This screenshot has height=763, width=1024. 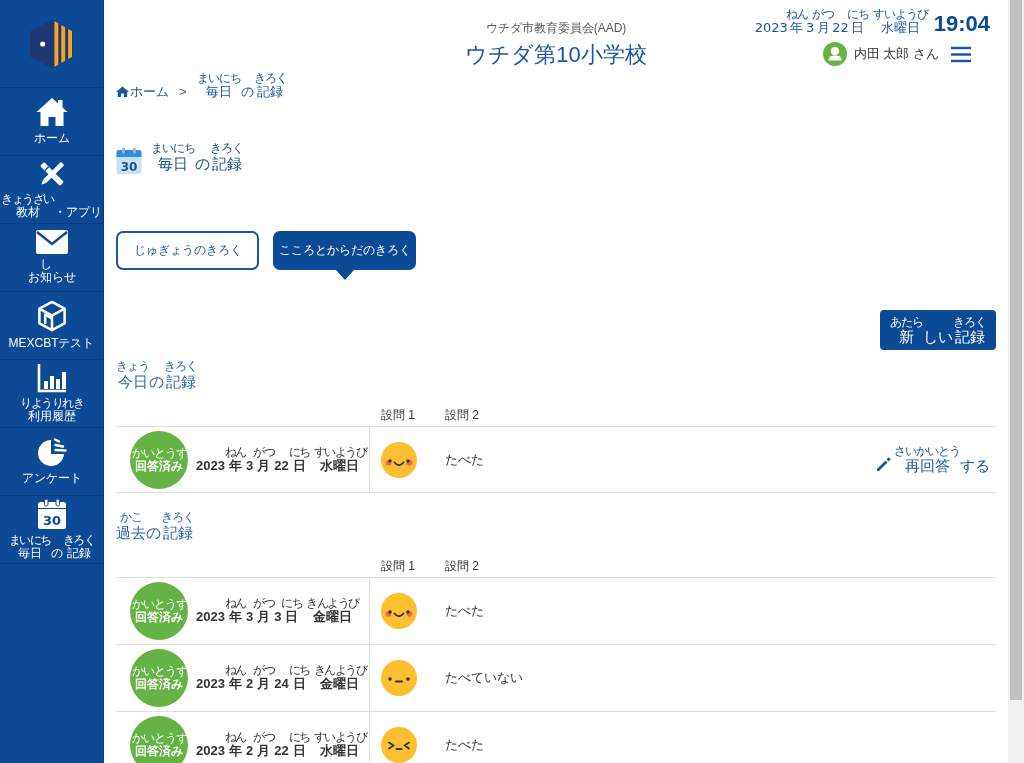 I want to click on breadcrumb-current: まいにち 毎日 の きろく 記録, so click(x=241, y=86).